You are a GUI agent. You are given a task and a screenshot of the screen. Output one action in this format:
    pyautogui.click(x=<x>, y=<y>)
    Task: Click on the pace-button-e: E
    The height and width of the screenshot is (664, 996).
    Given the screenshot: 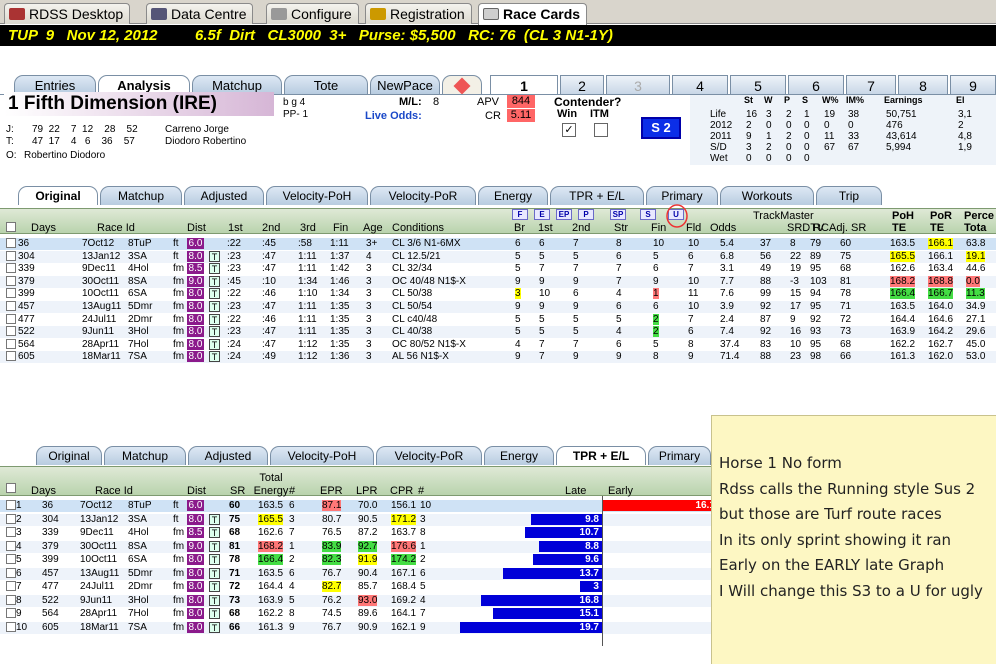 What is the action you would take?
    pyautogui.click(x=542, y=214)
    